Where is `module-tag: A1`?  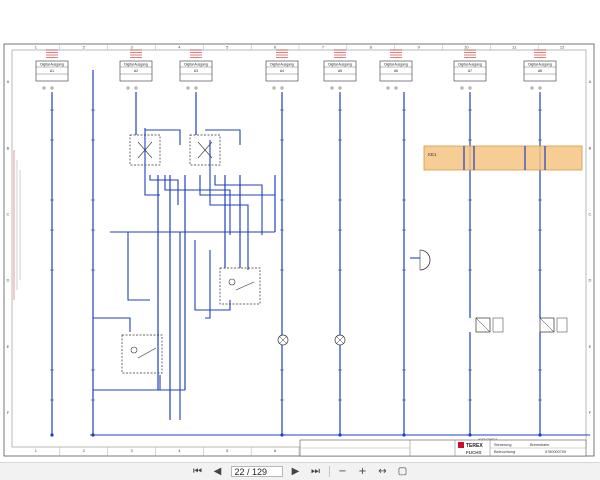
module-tag: A1 is located at coordinates (52, 71).